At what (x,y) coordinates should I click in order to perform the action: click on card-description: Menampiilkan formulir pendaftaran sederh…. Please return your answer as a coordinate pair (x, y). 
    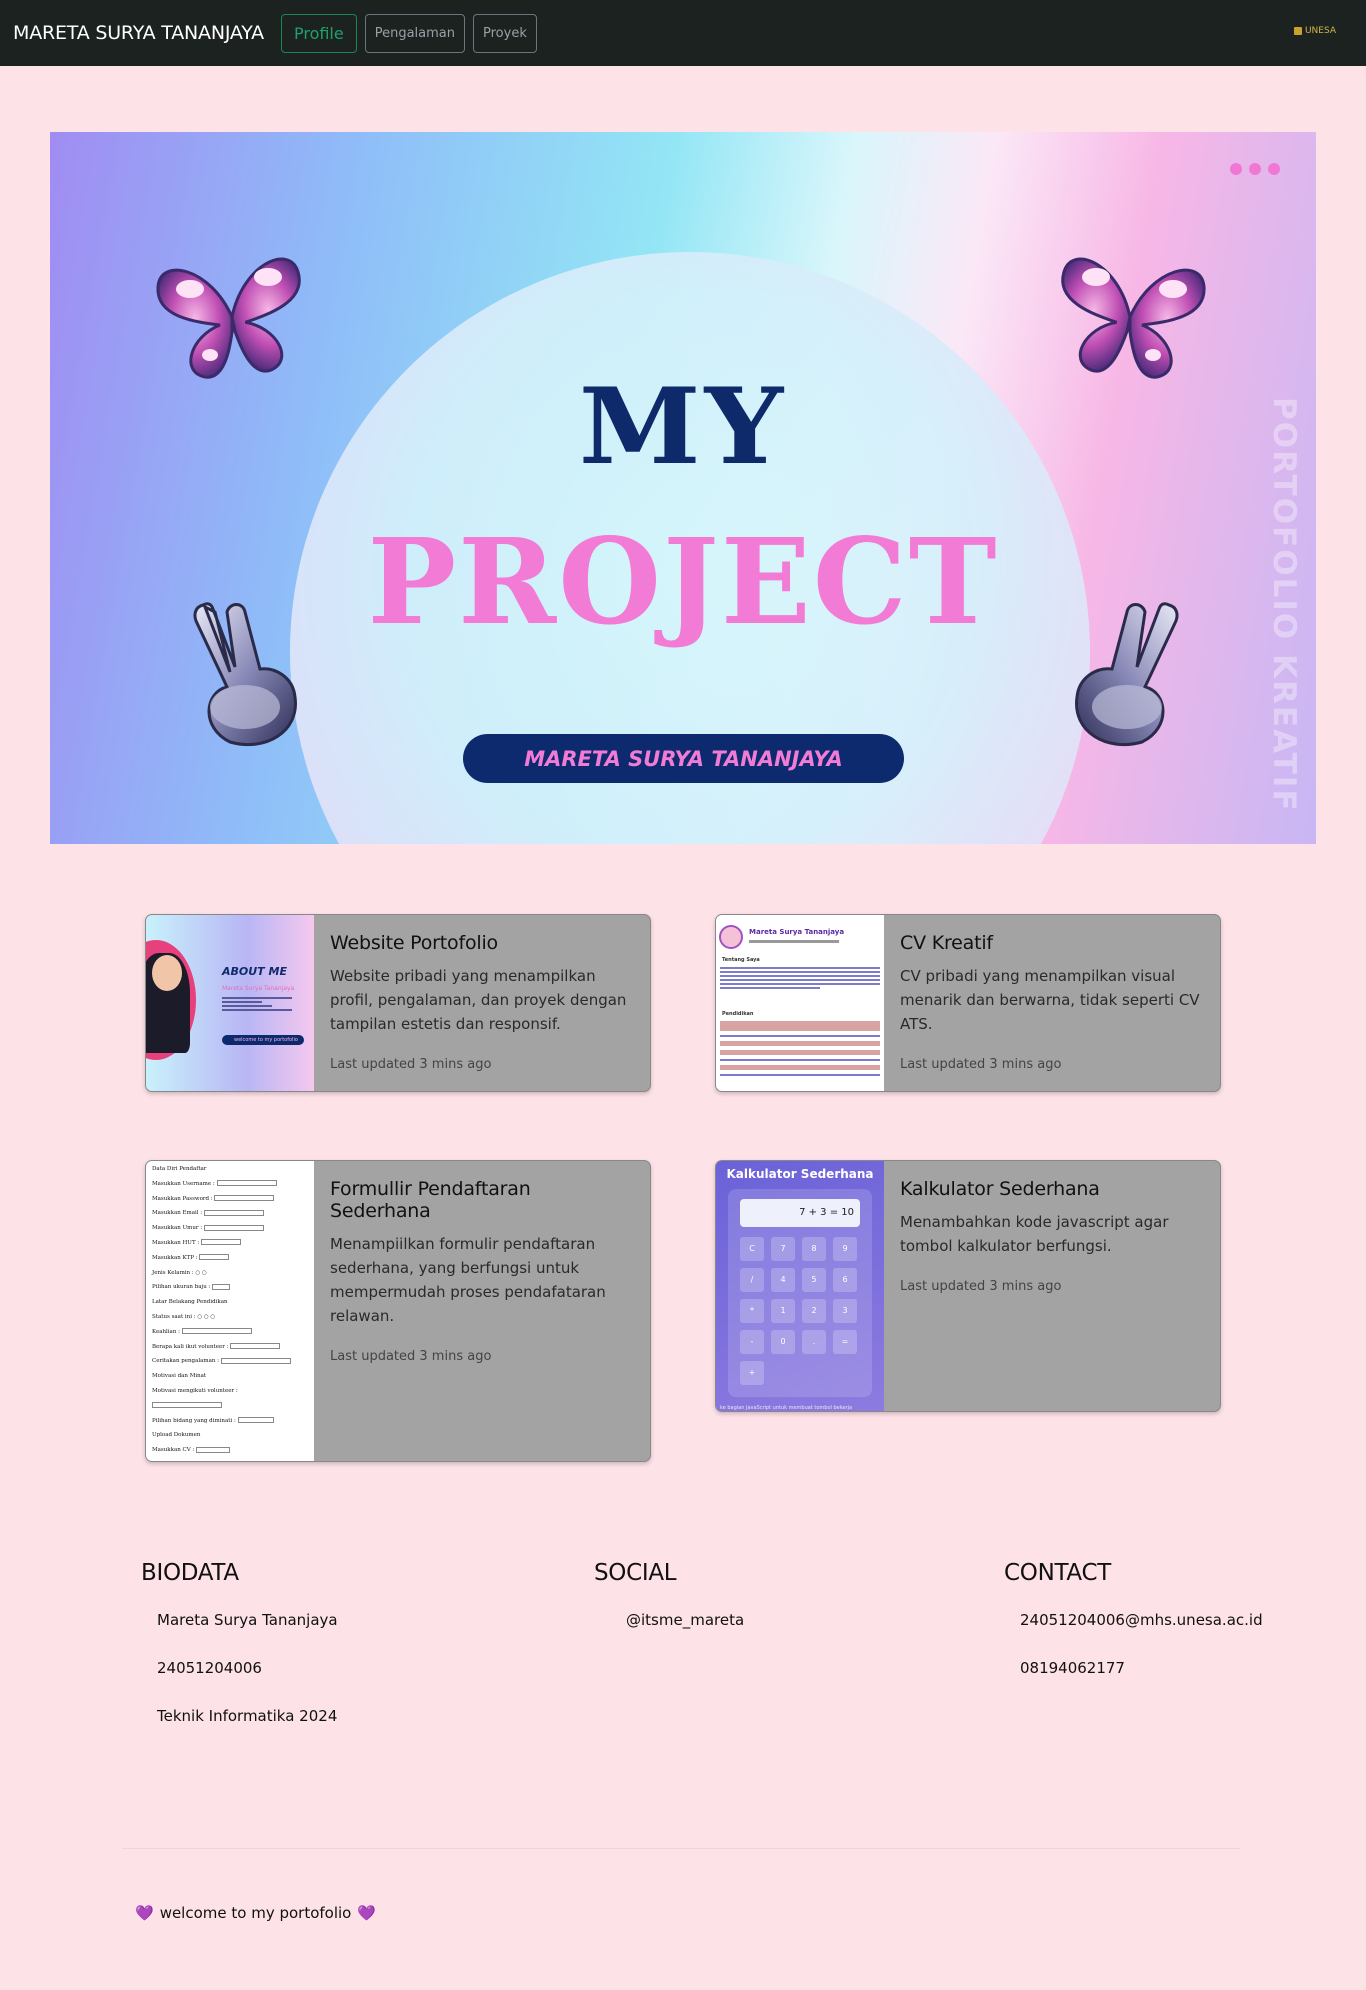
    Looking at the image, I should click on (468, 1280).